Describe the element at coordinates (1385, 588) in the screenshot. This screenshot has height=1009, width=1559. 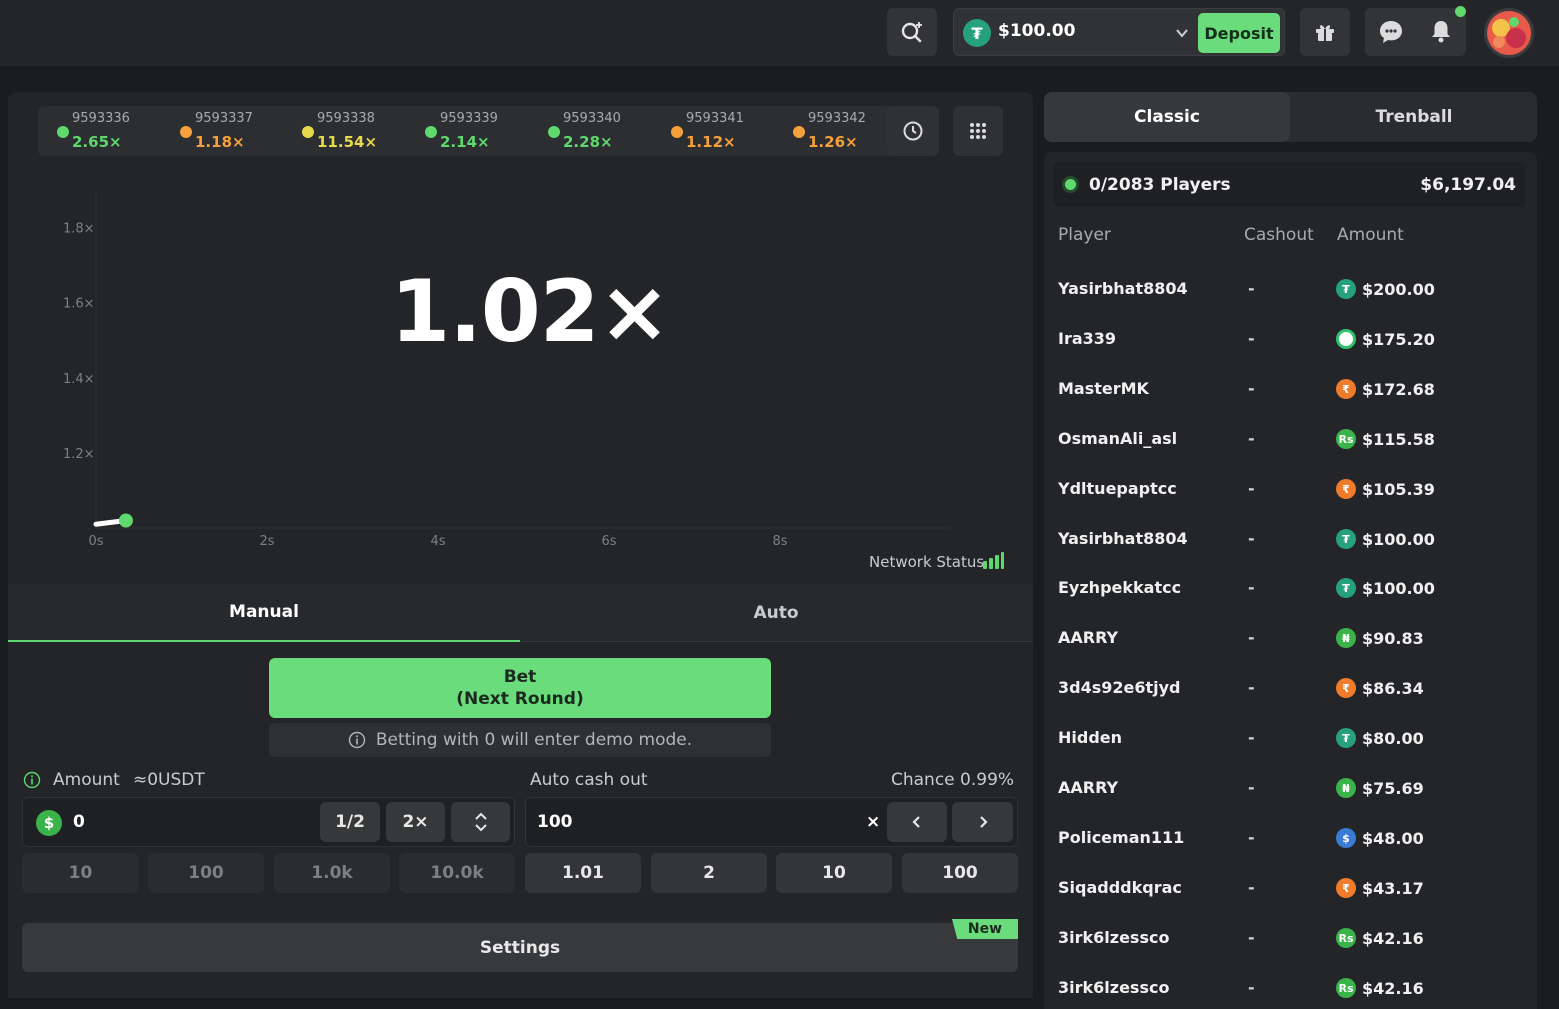
I see `player-amount: ₮ $100.00` at that location.